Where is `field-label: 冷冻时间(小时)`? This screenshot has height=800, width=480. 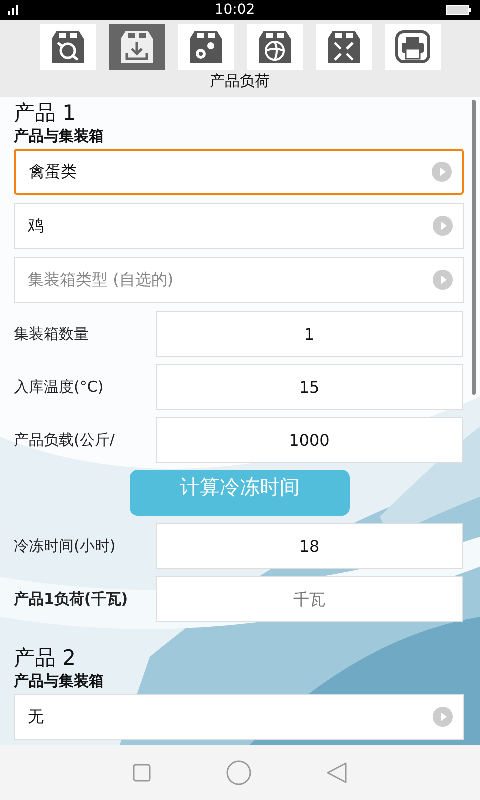 field-label: 冷冻时间(小时) is located at coordinates (65, 546).